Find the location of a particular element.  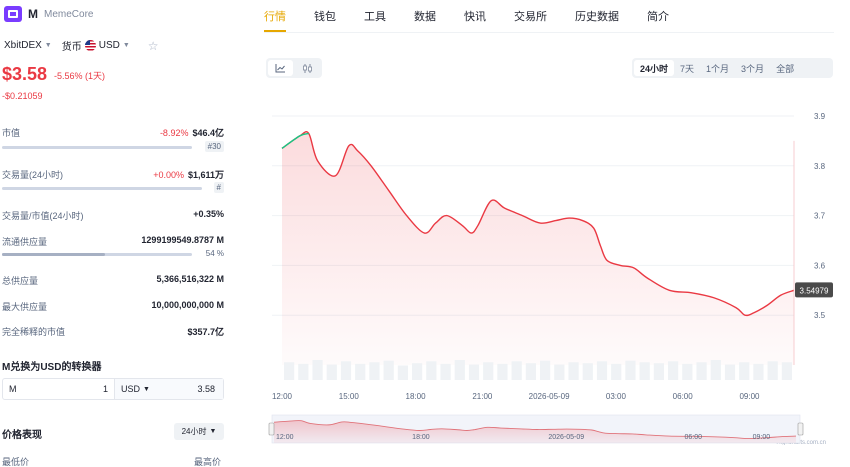

stat-label: 完全稀释的市值 is located at coordinates (34, 332).